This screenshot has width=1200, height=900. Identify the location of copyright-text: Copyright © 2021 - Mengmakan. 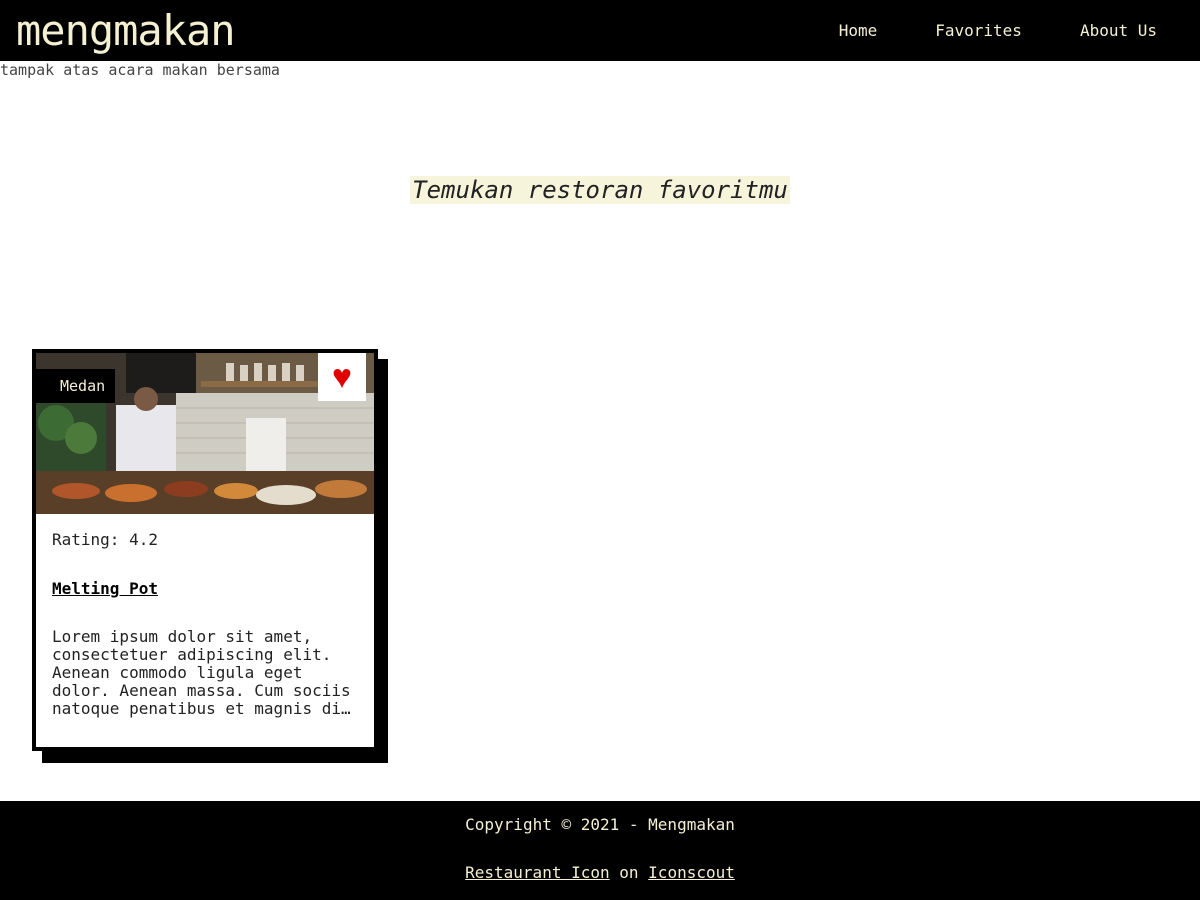
(600, 824).